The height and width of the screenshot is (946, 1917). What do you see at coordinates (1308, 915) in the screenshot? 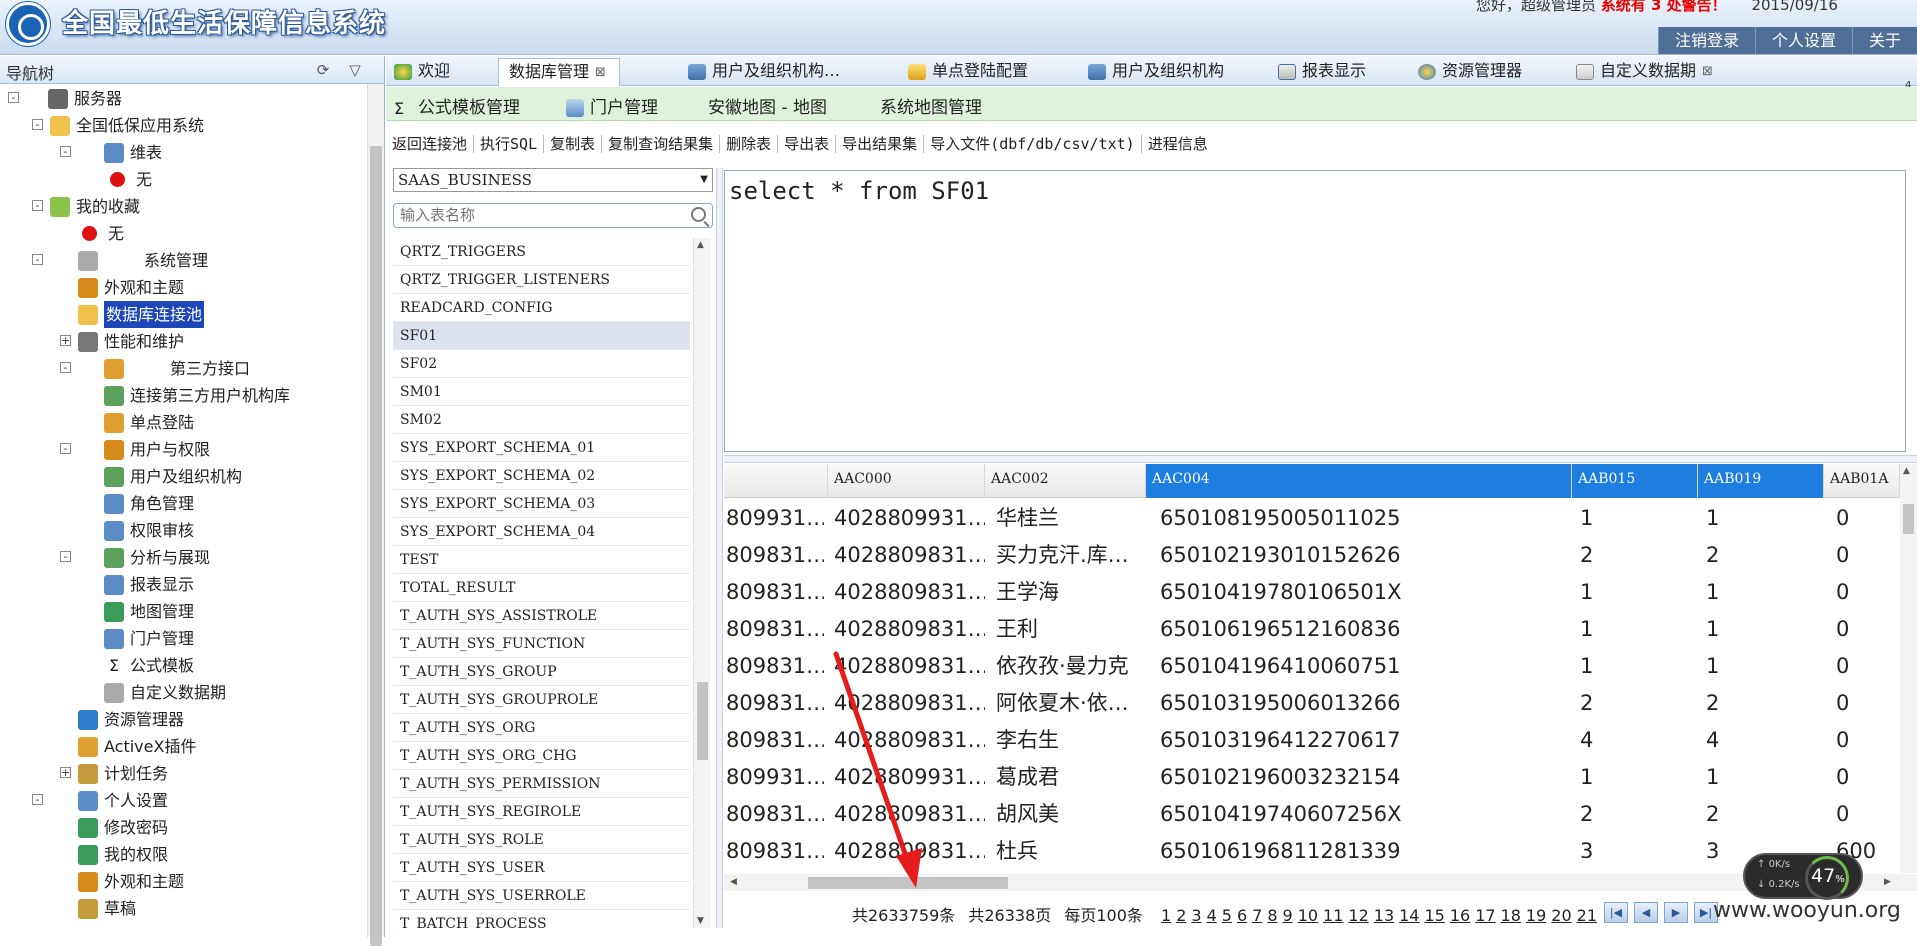
I see `page-link: 10` at bounding box center [1308, 915].